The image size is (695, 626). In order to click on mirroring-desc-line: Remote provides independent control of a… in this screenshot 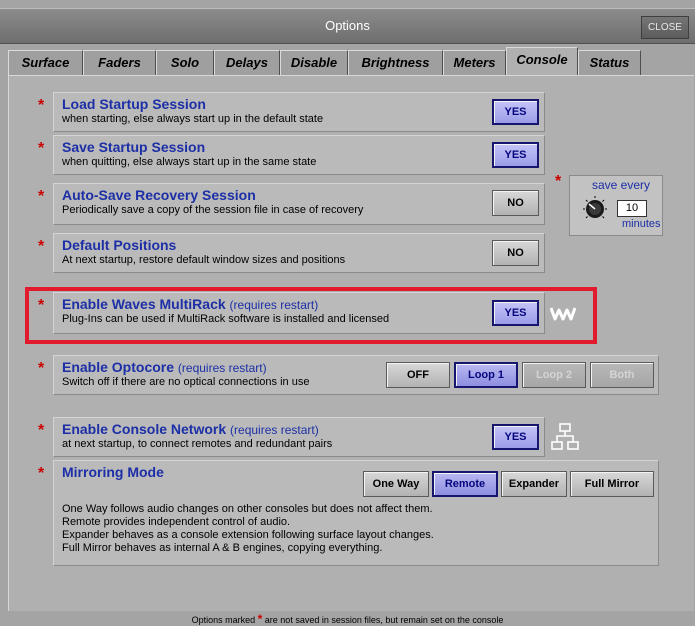, I will do `click(176, 522)`.